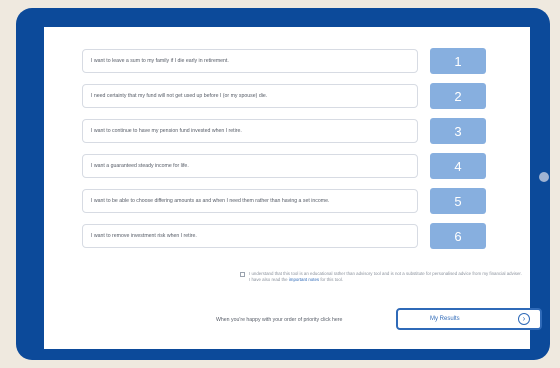  Describe the element at coordinates (458, 201) in the screenshot. I see `priority-number-5: 5` at that location.